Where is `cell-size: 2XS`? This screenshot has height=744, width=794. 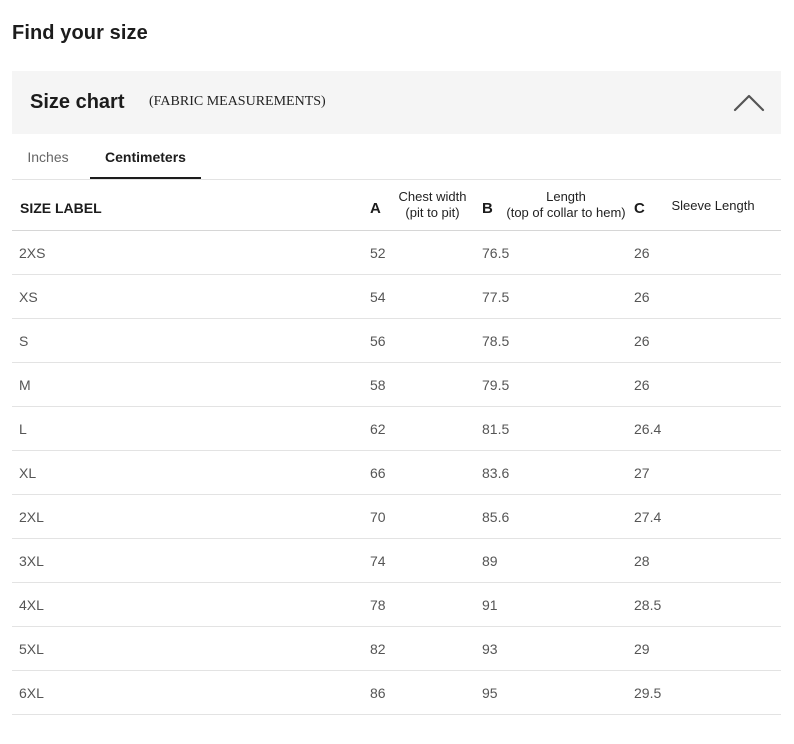
cell-size: 2XS is located at coordinates (32, 253).